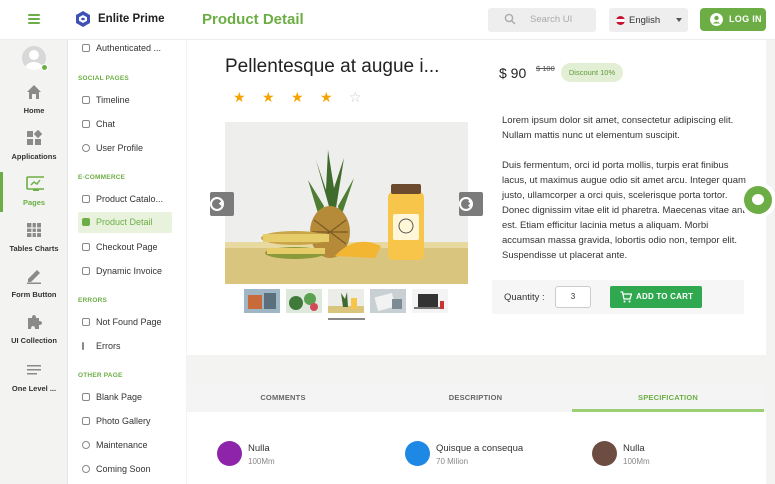 This screenshot has width=775, height=484. I want to click on spec-value: 100Mm, so click(636, 461).